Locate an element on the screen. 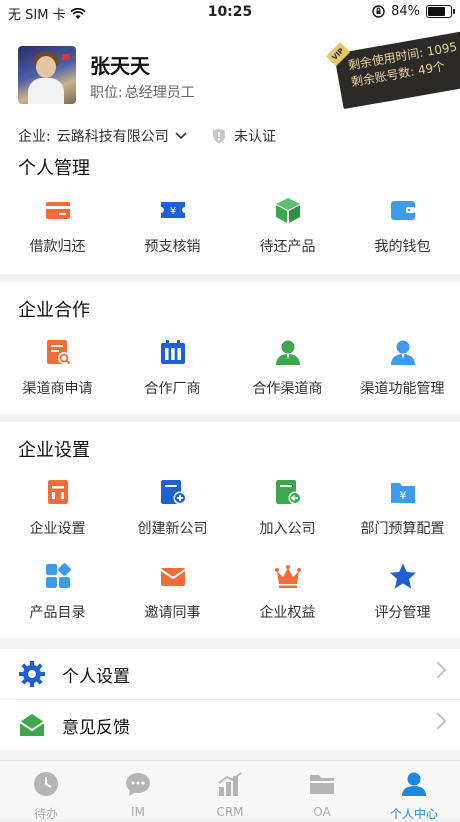  partner-vendor-icon is located at coordinates (172, 352).